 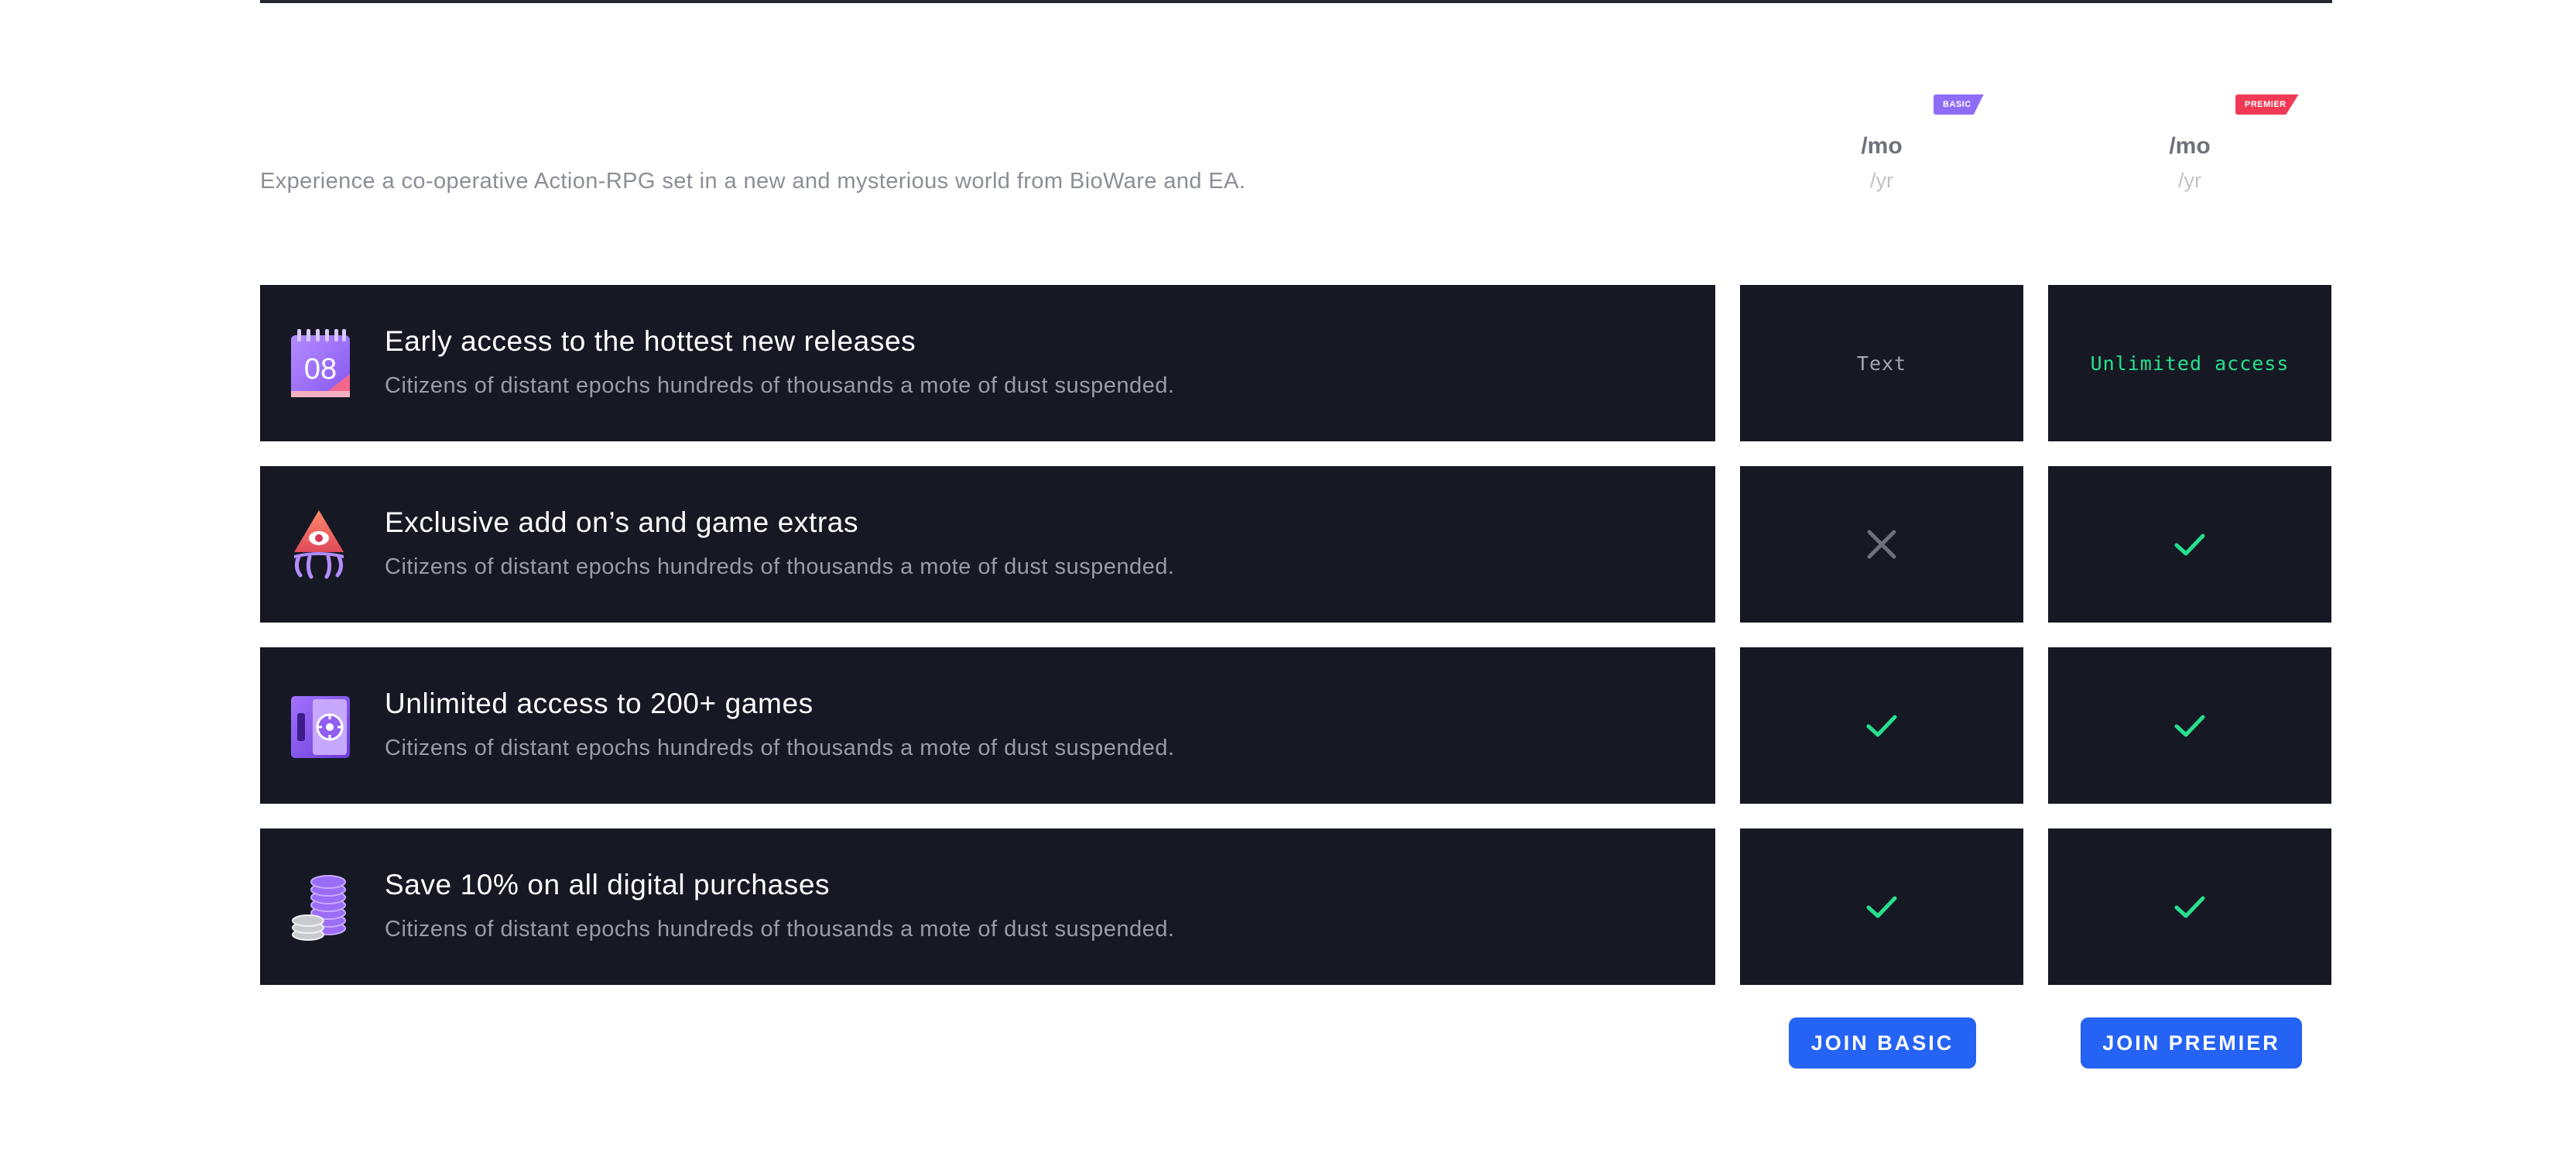 What do you see at coordinates (608, 885) in the screenshot?
I see `feature-title: Save 10% on all digital purchases` at bounding box center [608, 885].